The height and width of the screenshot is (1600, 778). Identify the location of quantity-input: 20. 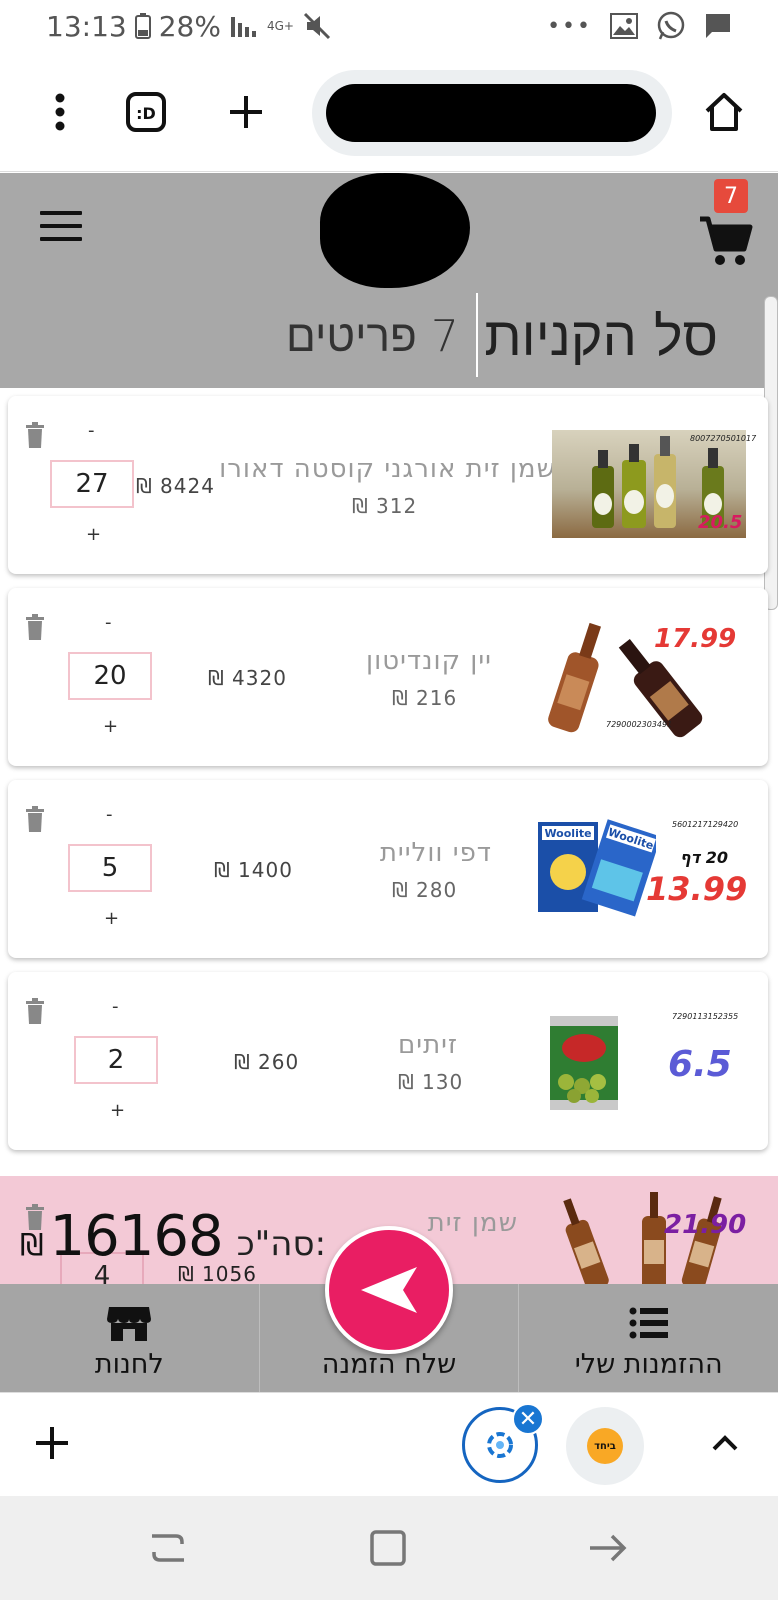
(110, 676).